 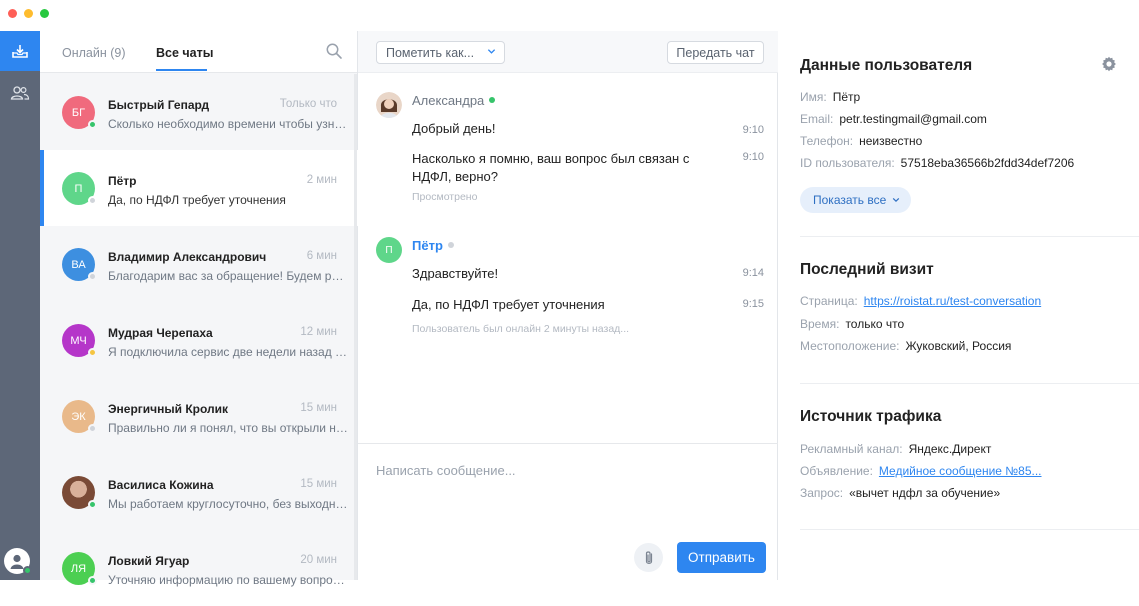 I want to click on tab-online: Онлайн (9), so click(x=94, y=53).